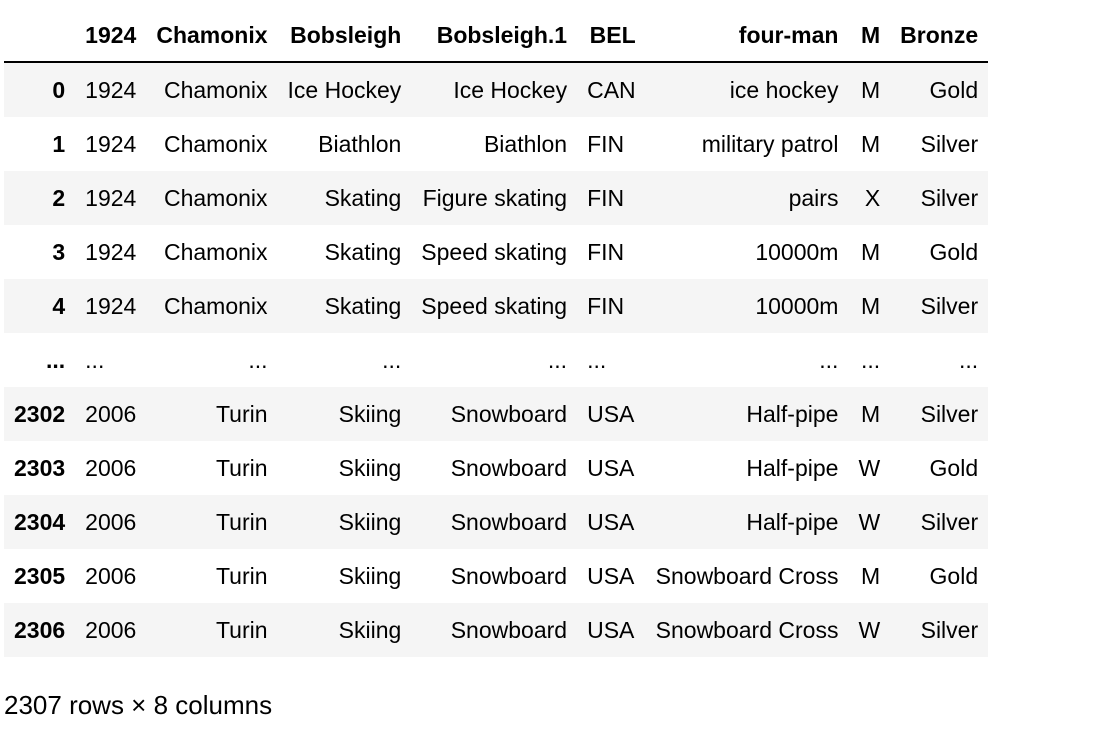 The image size is (1110, 734). What do you see at coordinates (784, 89) in the screenshot?
I see `table-cell: ice hockey` at bounding box center [784, 89].